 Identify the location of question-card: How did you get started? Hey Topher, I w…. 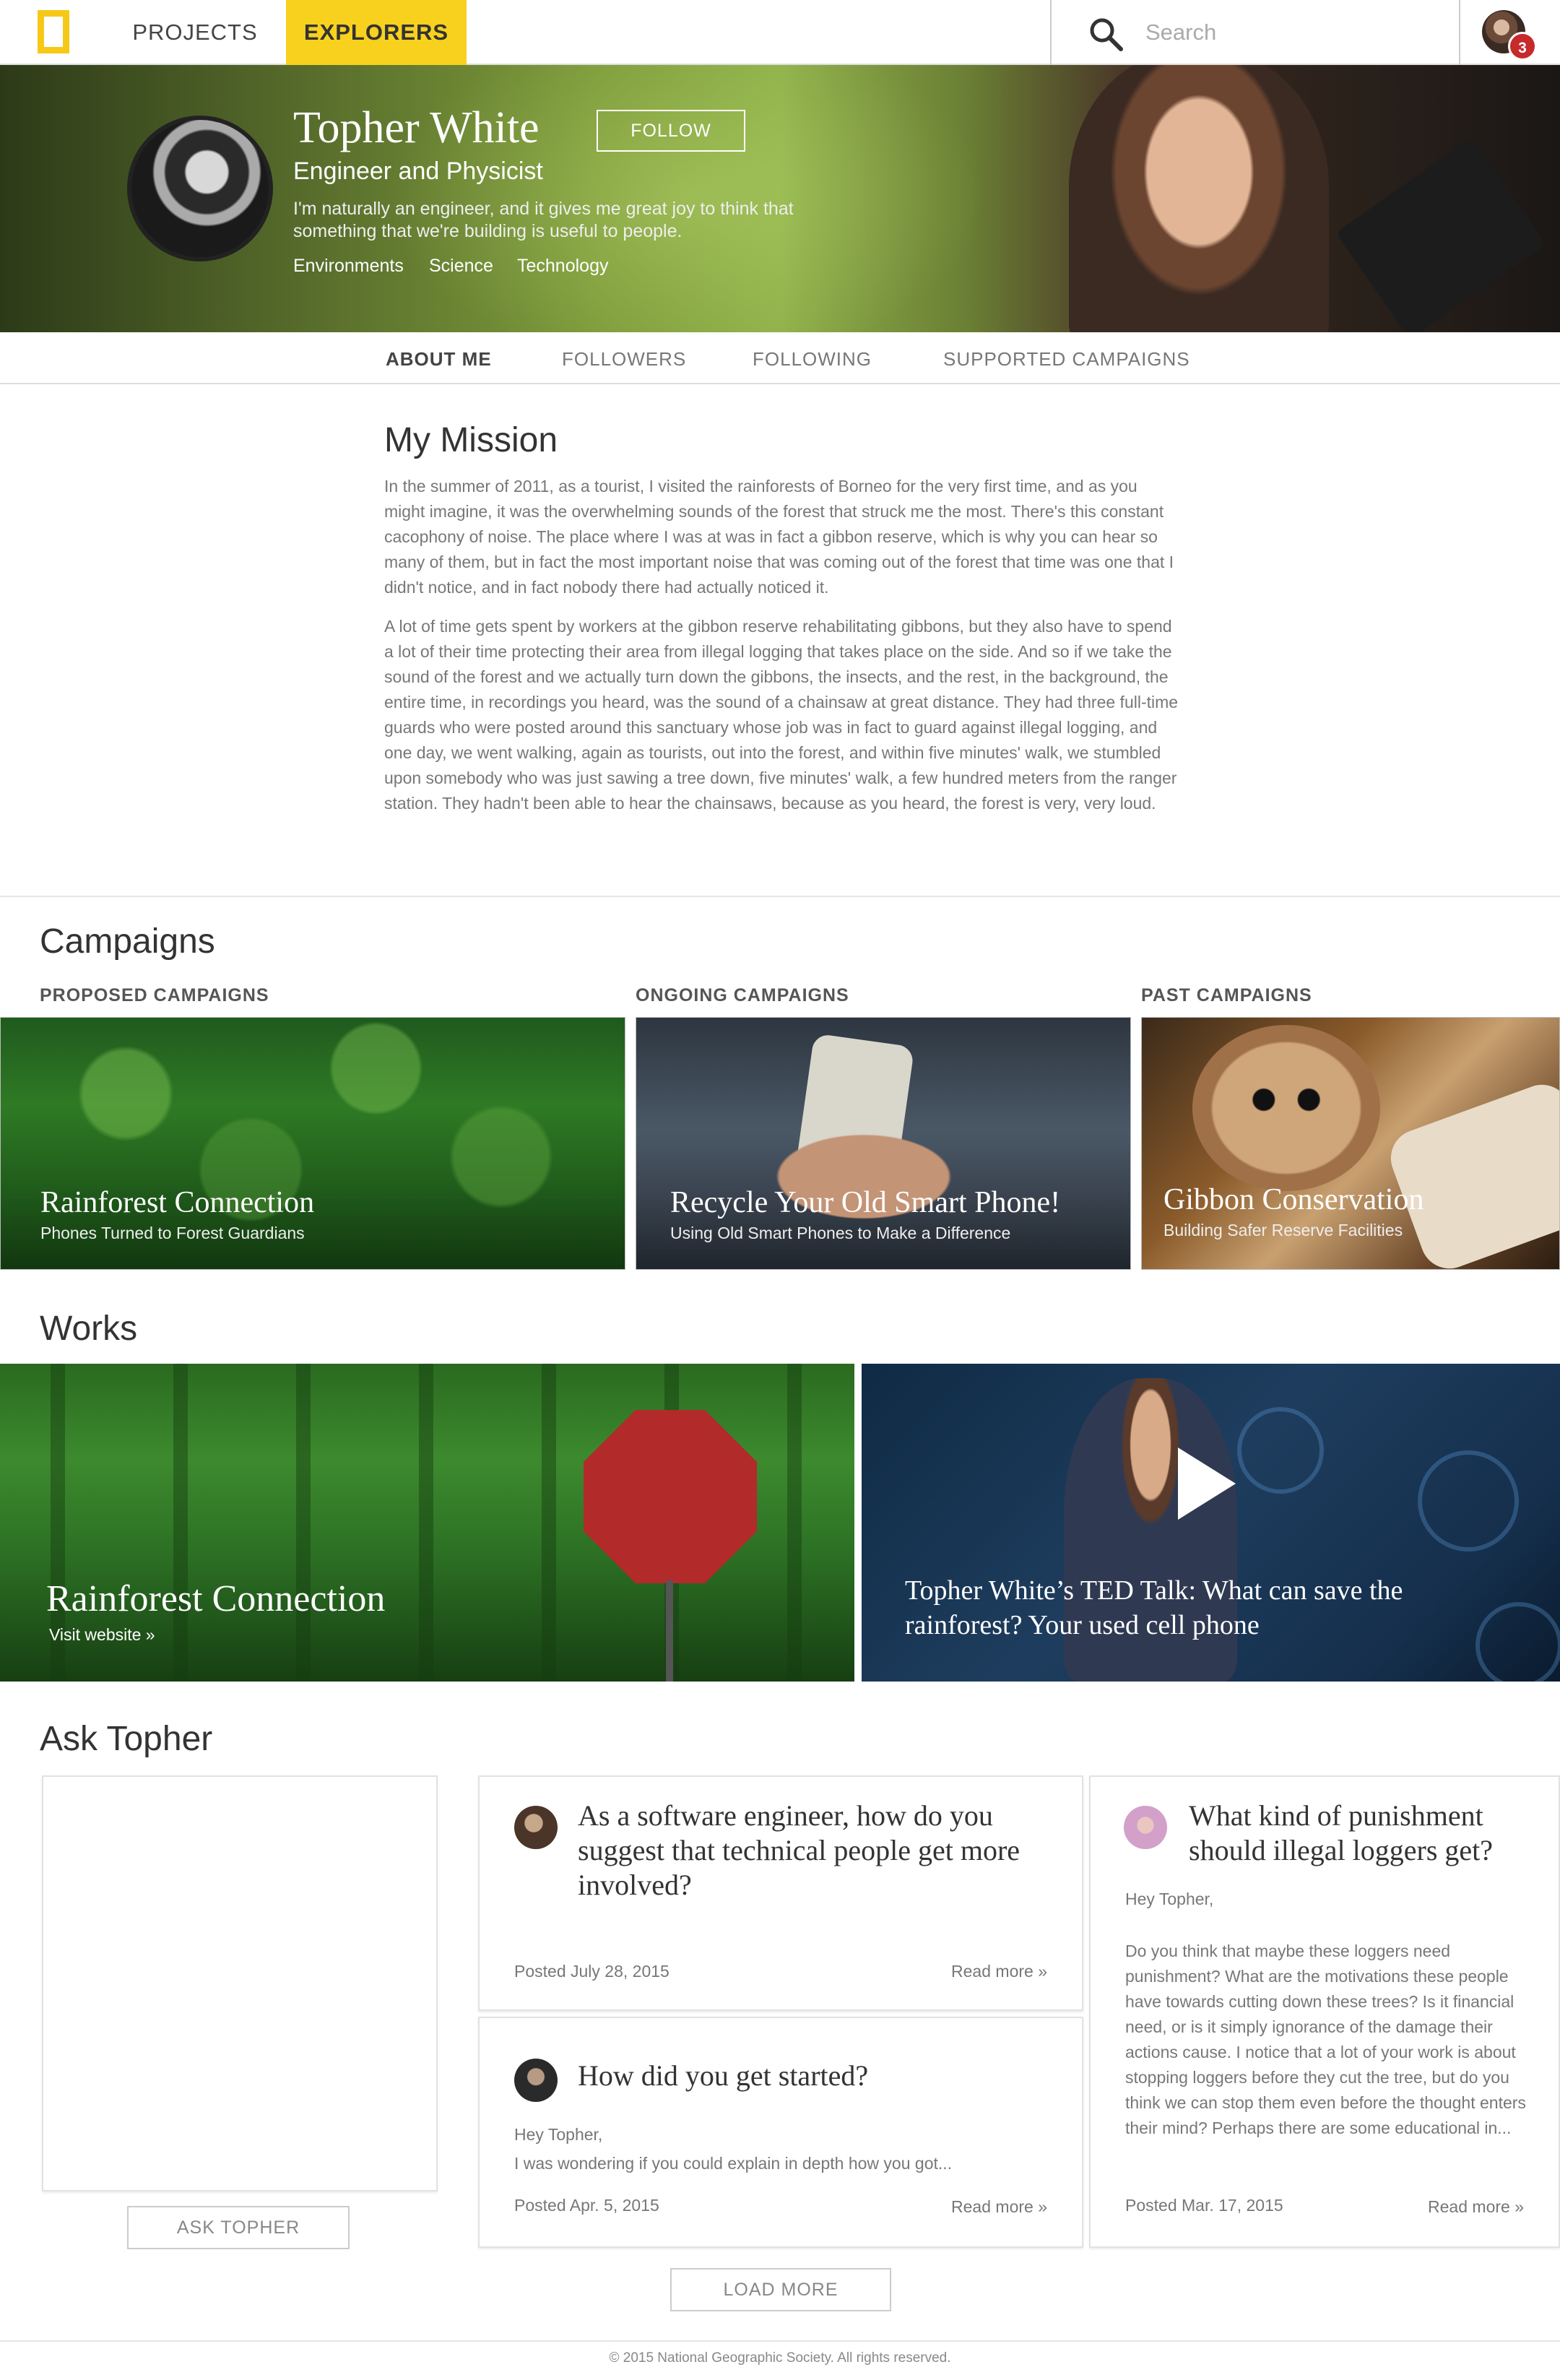
(780, 2132).